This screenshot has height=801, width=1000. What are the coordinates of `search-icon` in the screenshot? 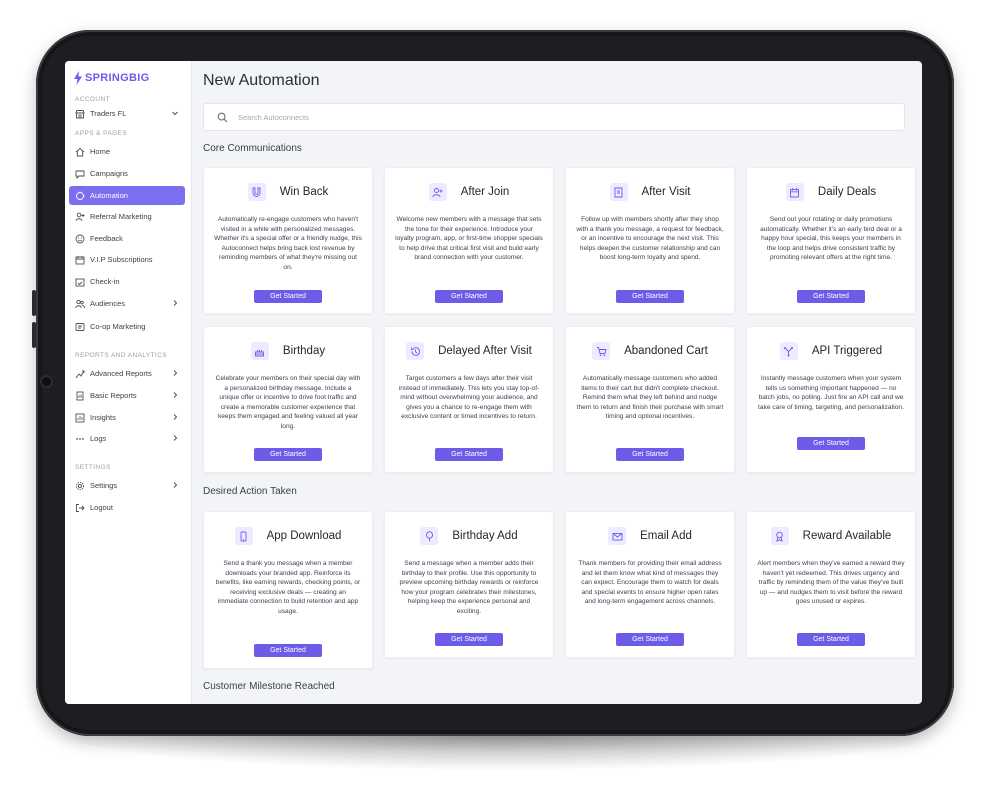 It's located at (222, 117).